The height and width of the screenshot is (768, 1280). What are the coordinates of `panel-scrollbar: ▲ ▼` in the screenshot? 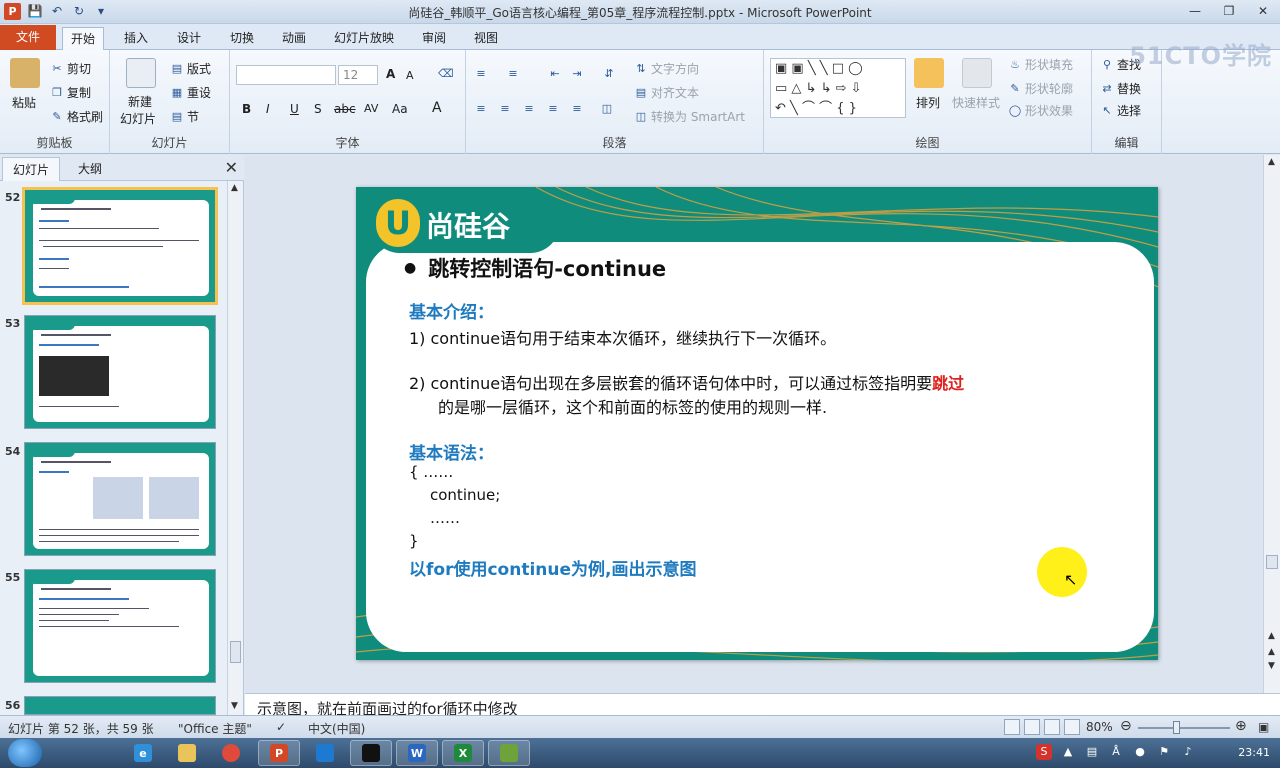 It's located at (235, 448).